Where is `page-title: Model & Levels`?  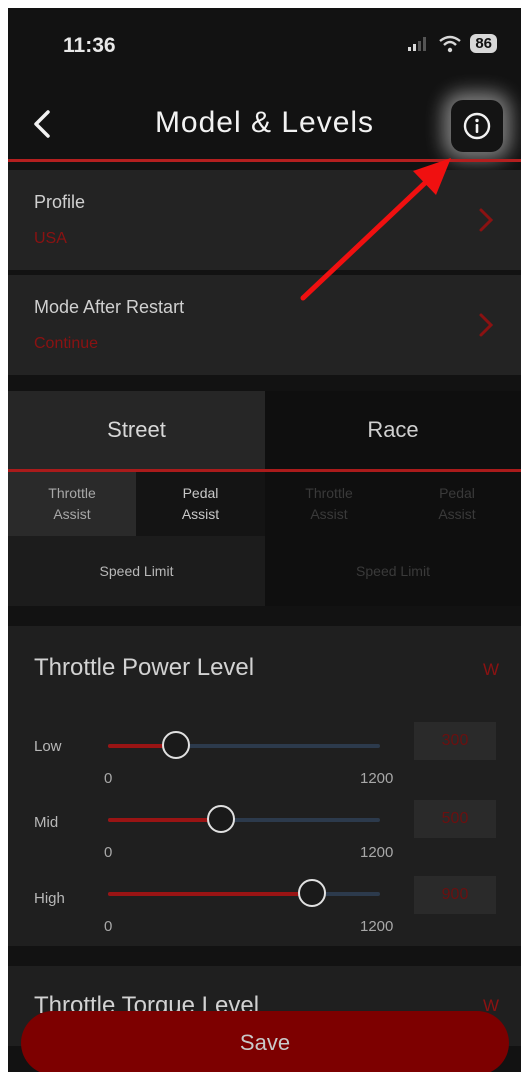
page-title: Model & Levels is located at coordinates (264, 122).